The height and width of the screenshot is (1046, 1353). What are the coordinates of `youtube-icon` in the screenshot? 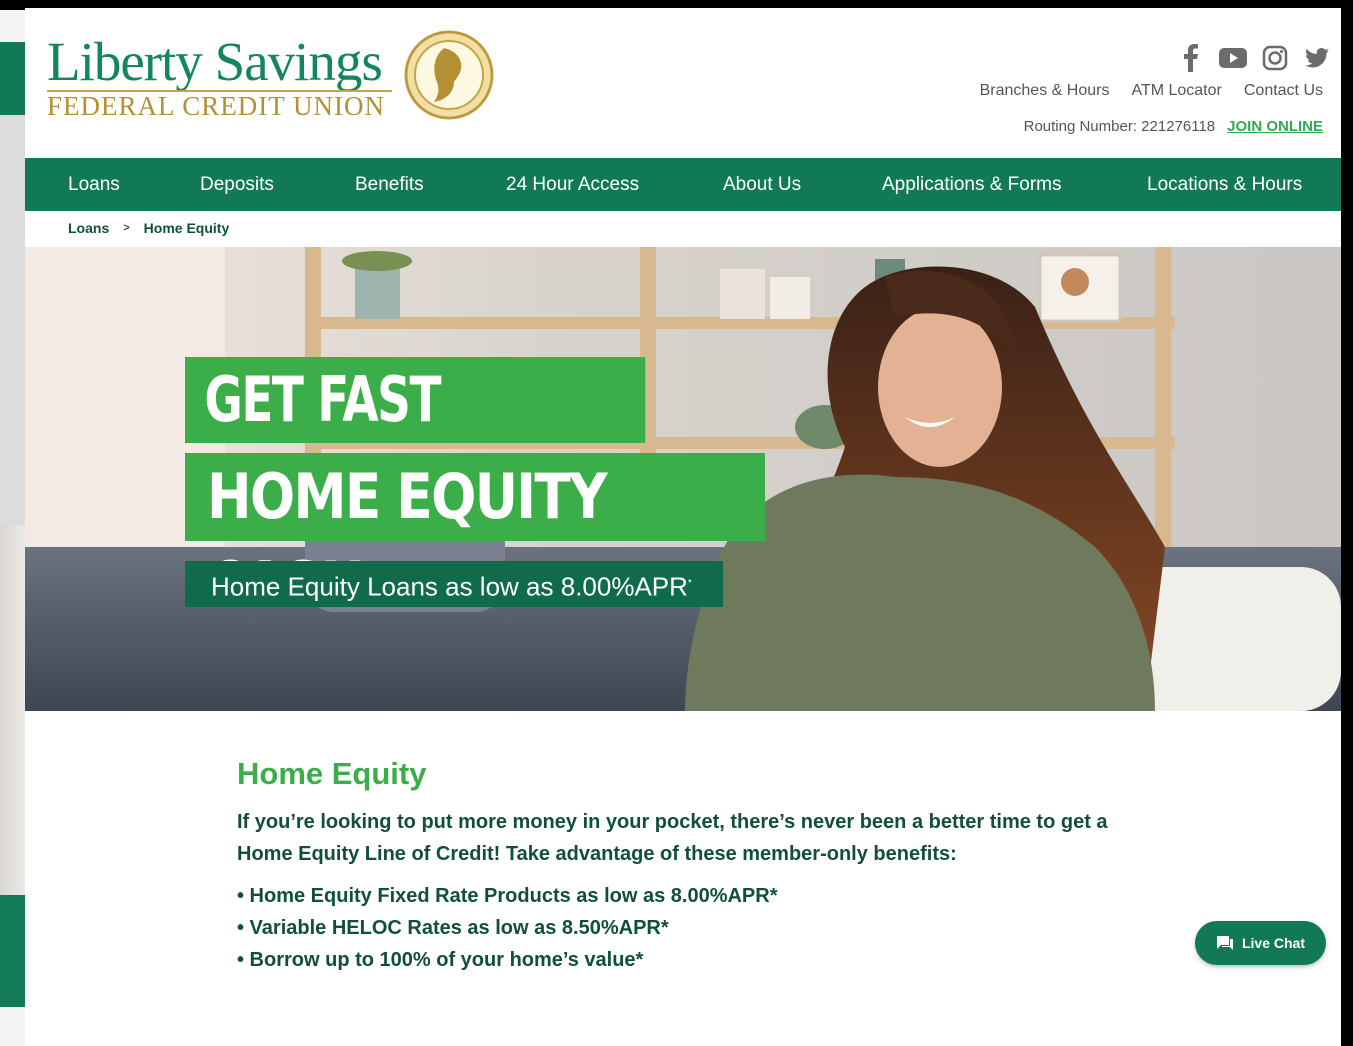 It's located at (1233, 58).